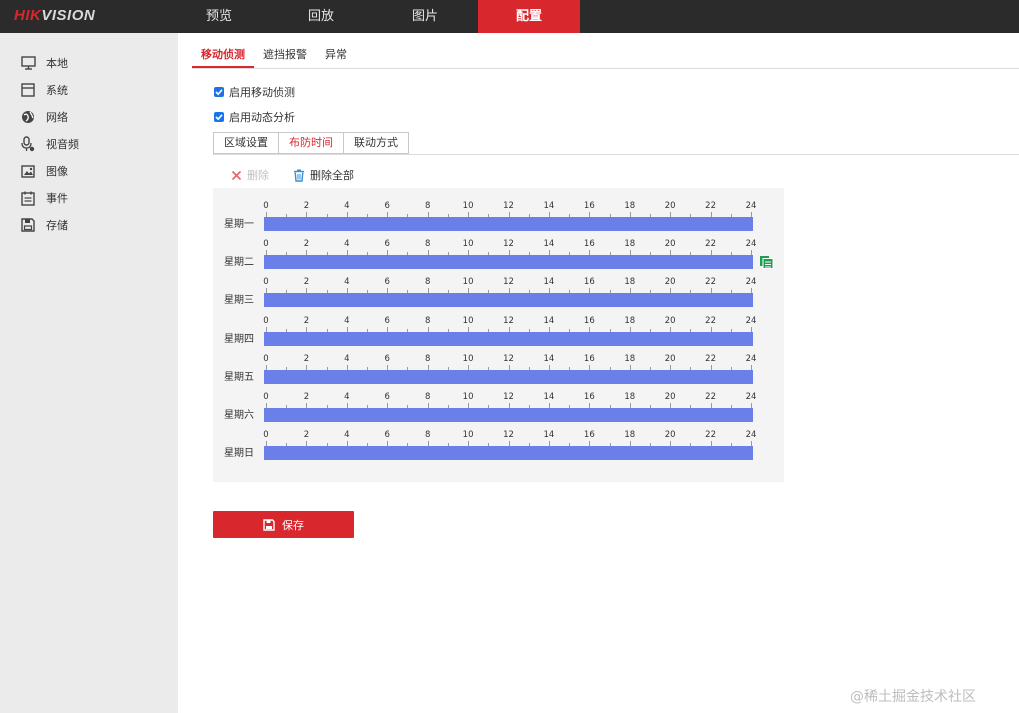  What do you see at coordinates (44, 117) in the screenshot?
I see `sidebar-item-network: 网络` at bounding box center [44, 117].